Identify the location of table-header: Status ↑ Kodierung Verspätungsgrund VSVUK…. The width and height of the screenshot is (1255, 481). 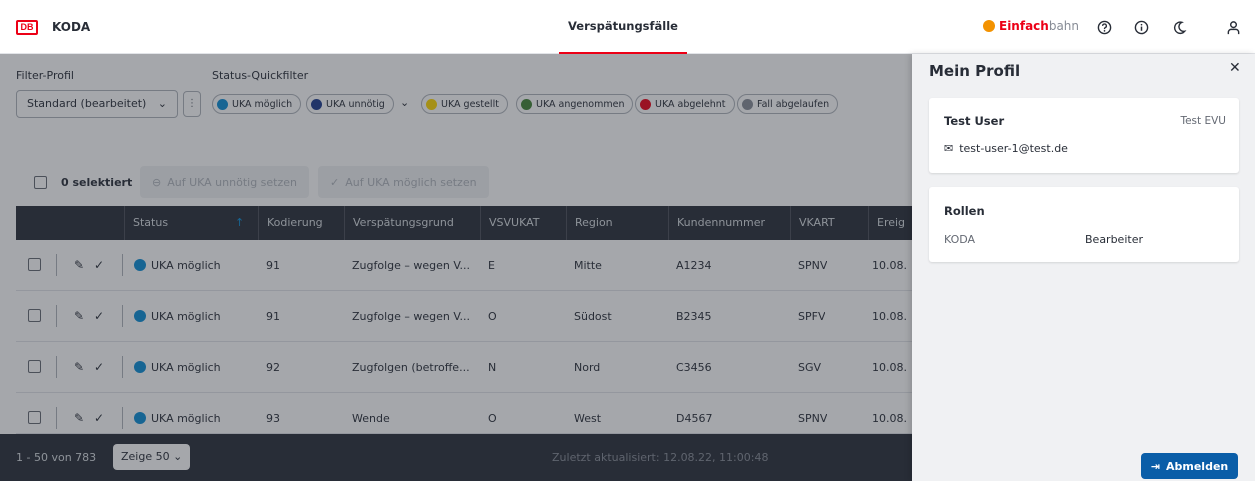
(464, 223).